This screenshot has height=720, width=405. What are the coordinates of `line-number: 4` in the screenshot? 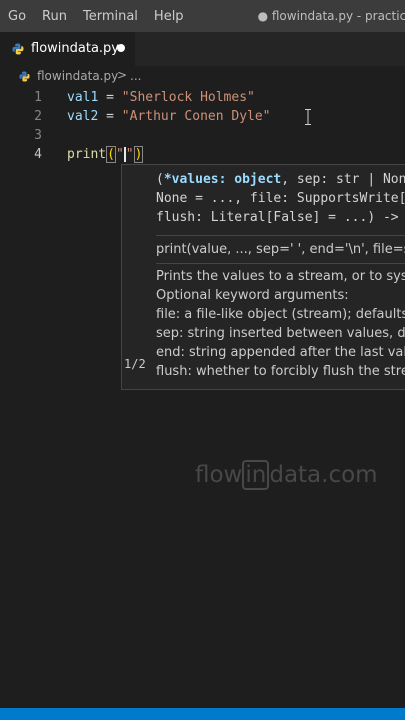 It's located at (38, 154).